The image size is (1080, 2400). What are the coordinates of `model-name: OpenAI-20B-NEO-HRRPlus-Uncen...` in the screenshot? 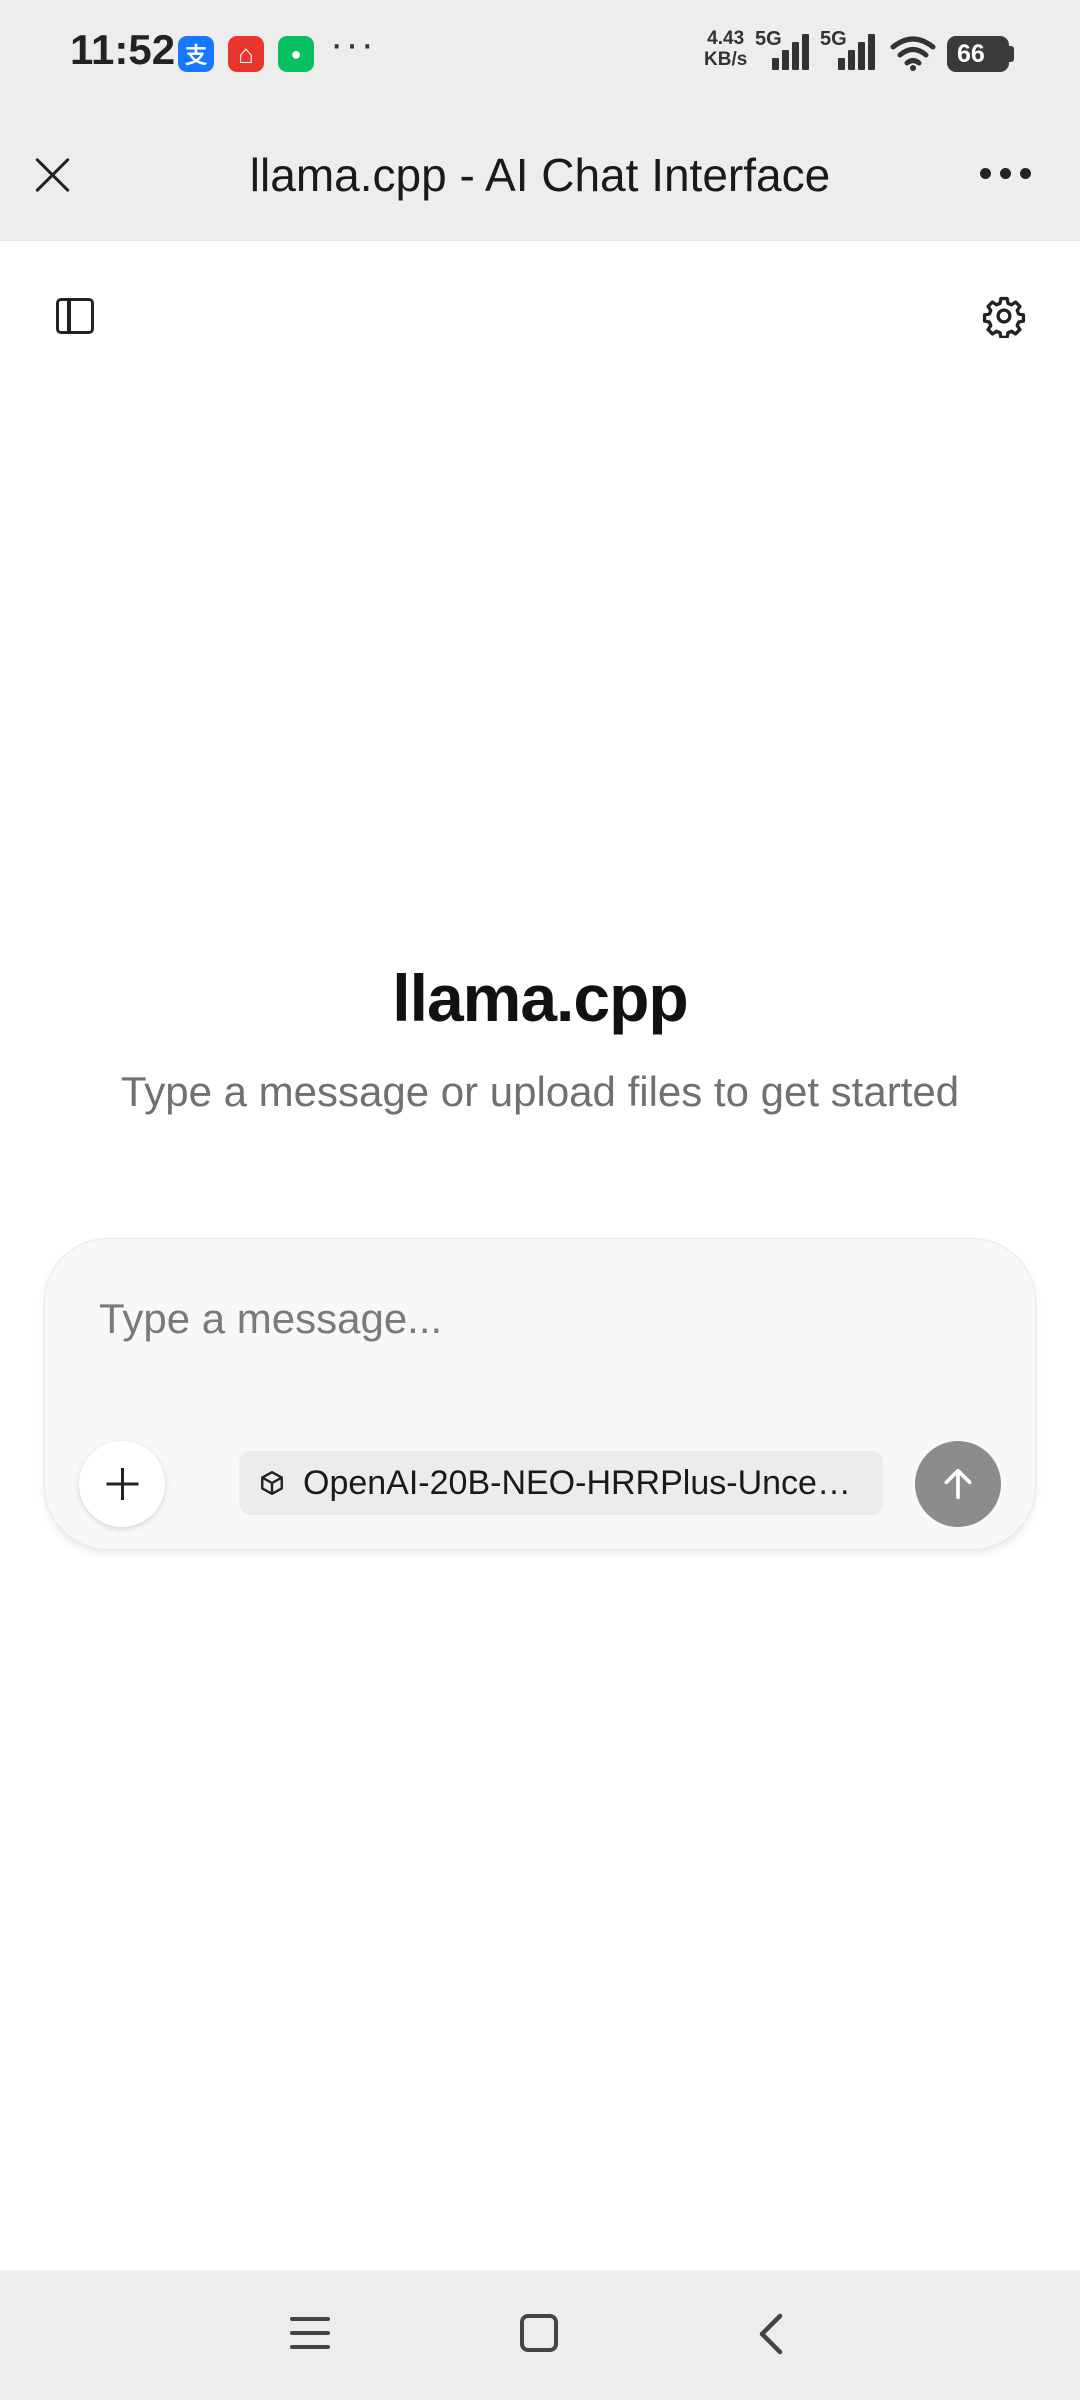 It's located at (583, 1482).